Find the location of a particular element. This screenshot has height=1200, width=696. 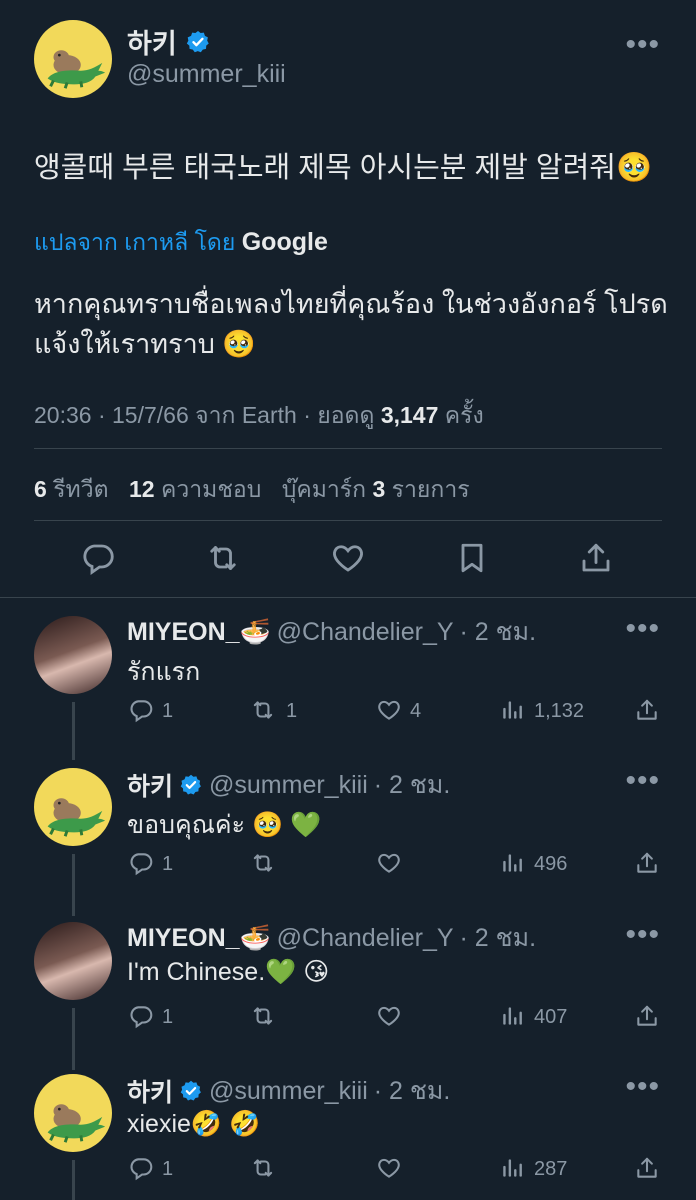

author-name: 하키 is located at coordinates (169, 41).